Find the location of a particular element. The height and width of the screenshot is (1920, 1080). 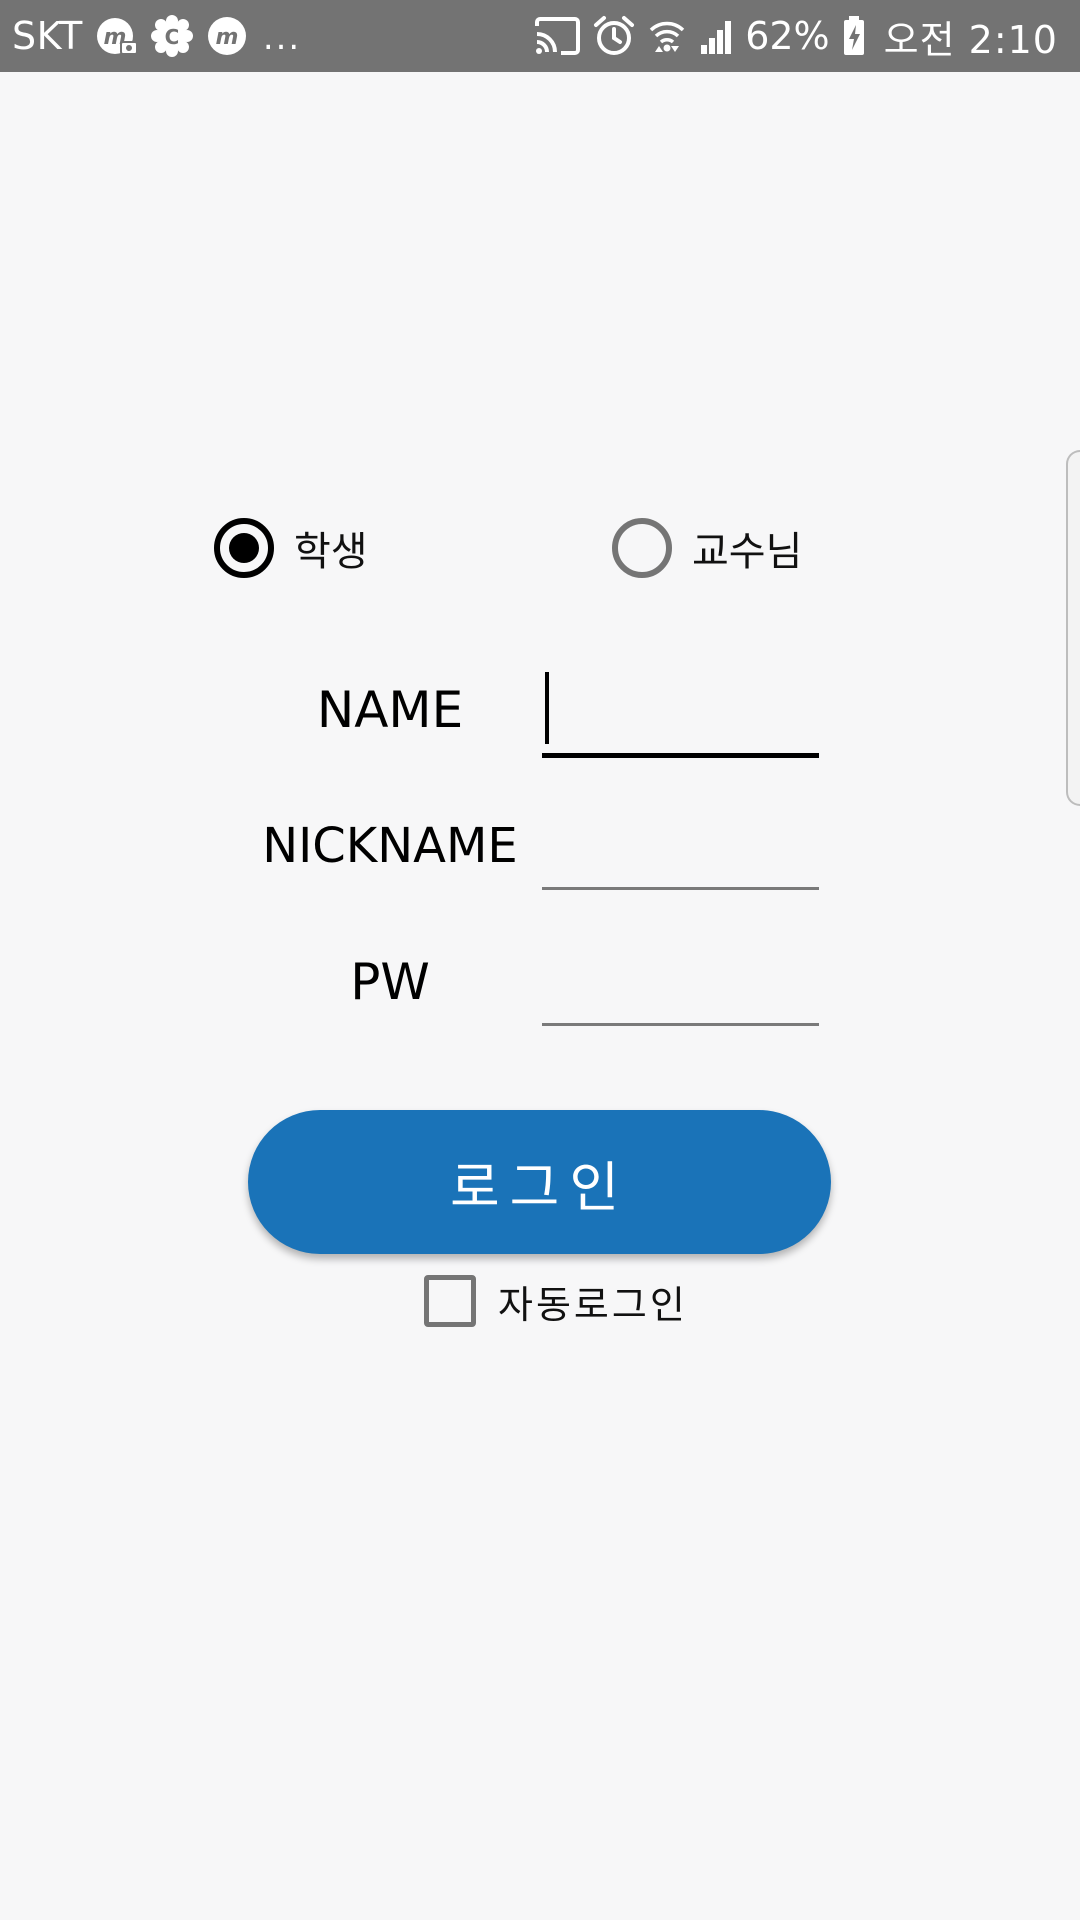

text-cursor is located at coordinates (547, 708).